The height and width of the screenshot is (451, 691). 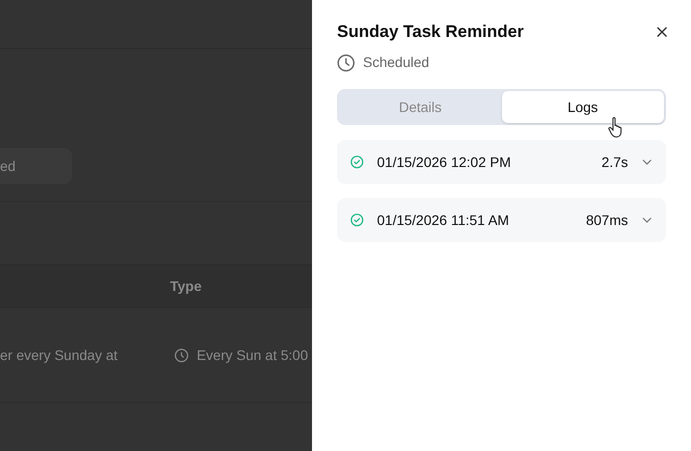 I want to click on log-time: 01/15/2026 12:02 PM, so click(x=444, y=162).